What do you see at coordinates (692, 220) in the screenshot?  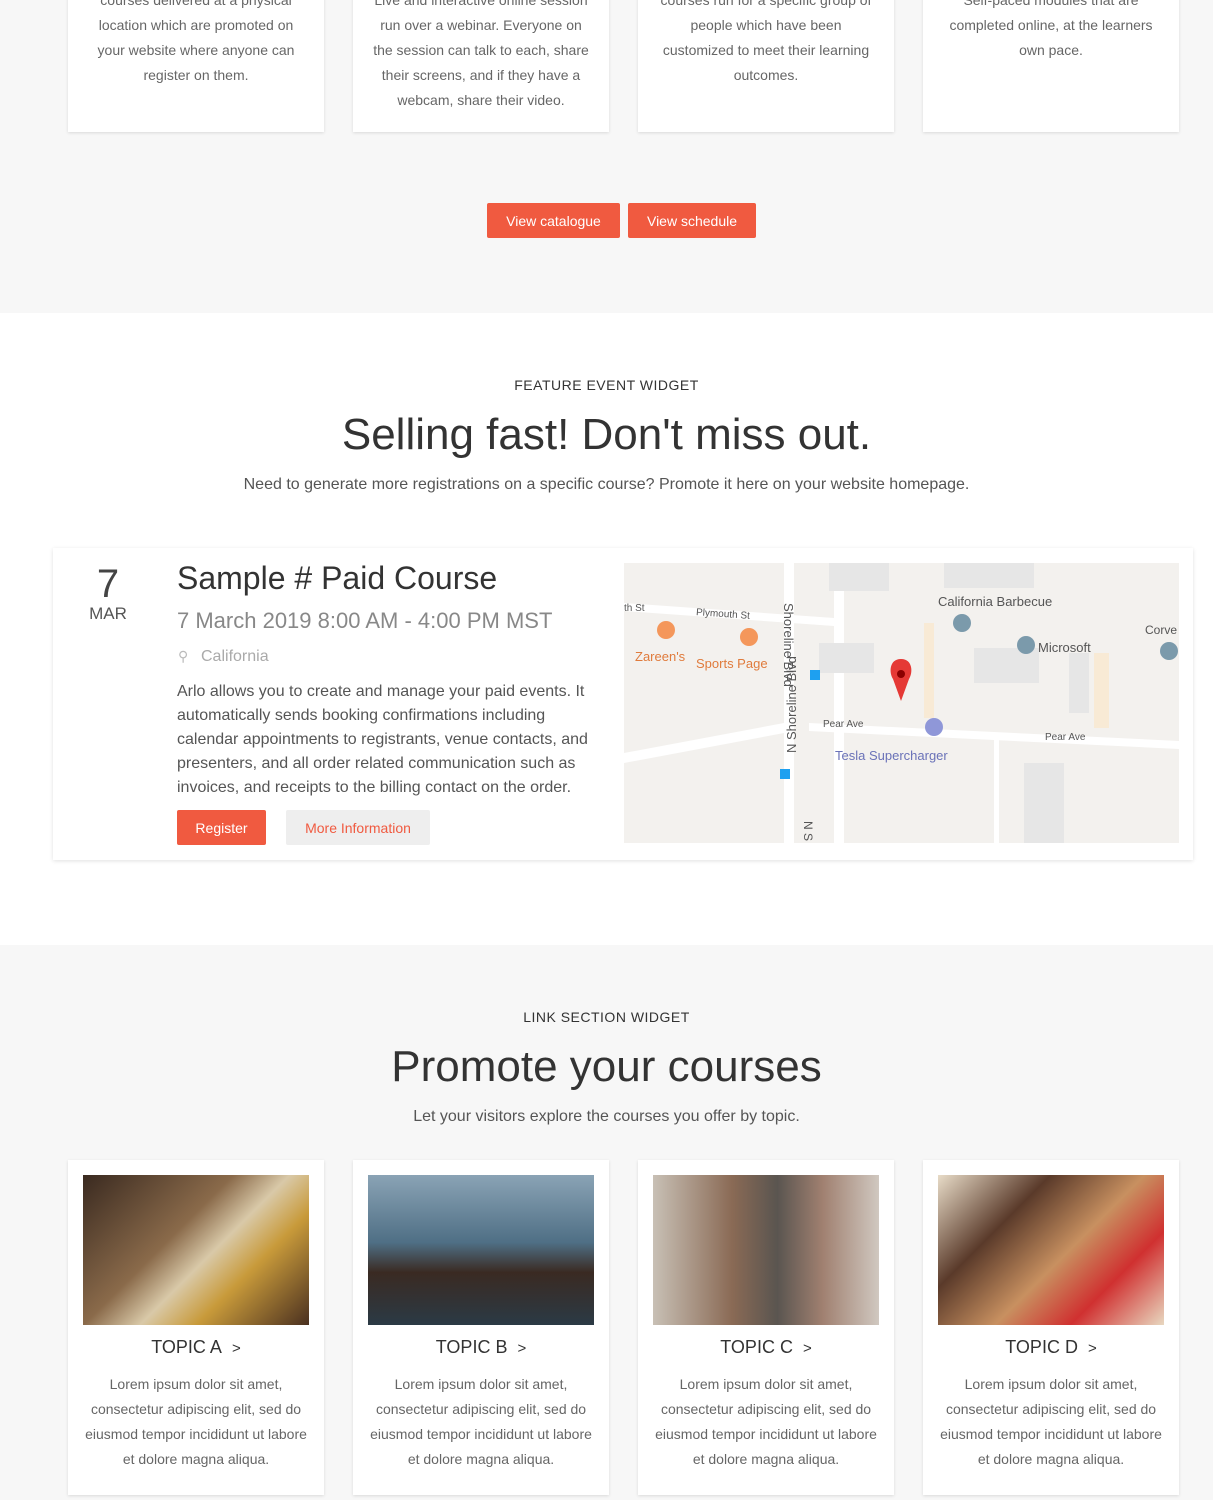 I see `view-schedule-button: View schedule` at bounding box center [692, 220].